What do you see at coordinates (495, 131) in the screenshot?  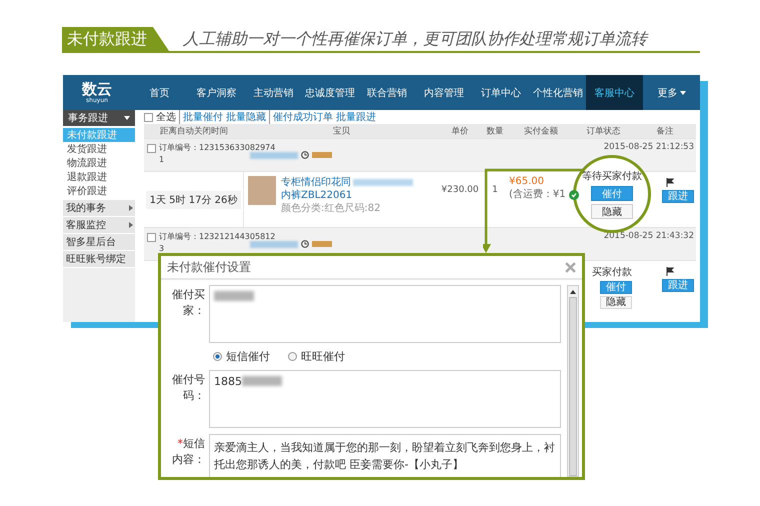 I see `column-header: 数量` at bounding box center [495, 131].